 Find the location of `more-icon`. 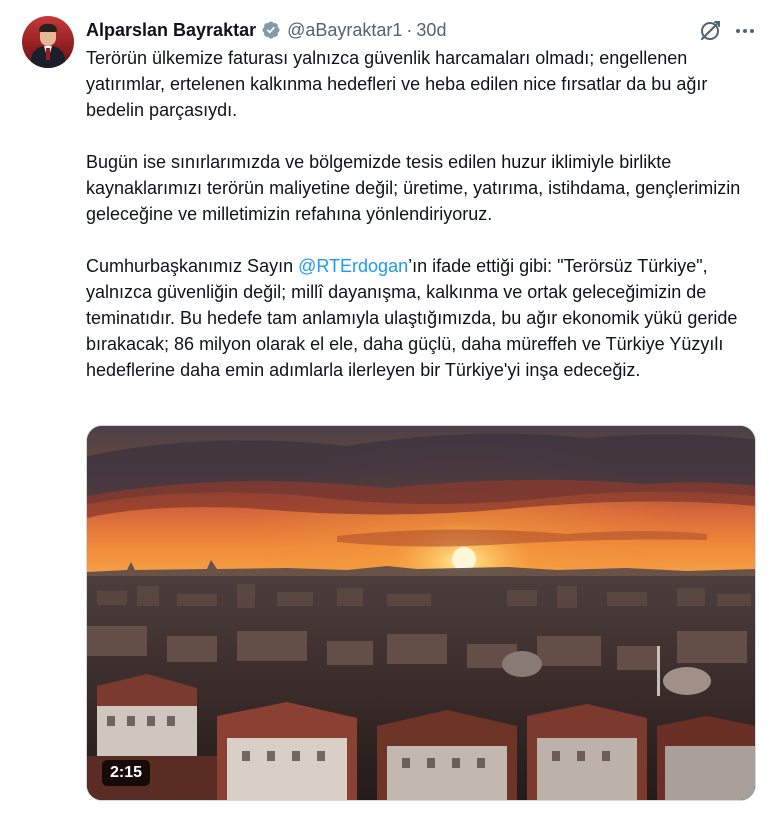

more-icon is located at coordinates (745, 31).